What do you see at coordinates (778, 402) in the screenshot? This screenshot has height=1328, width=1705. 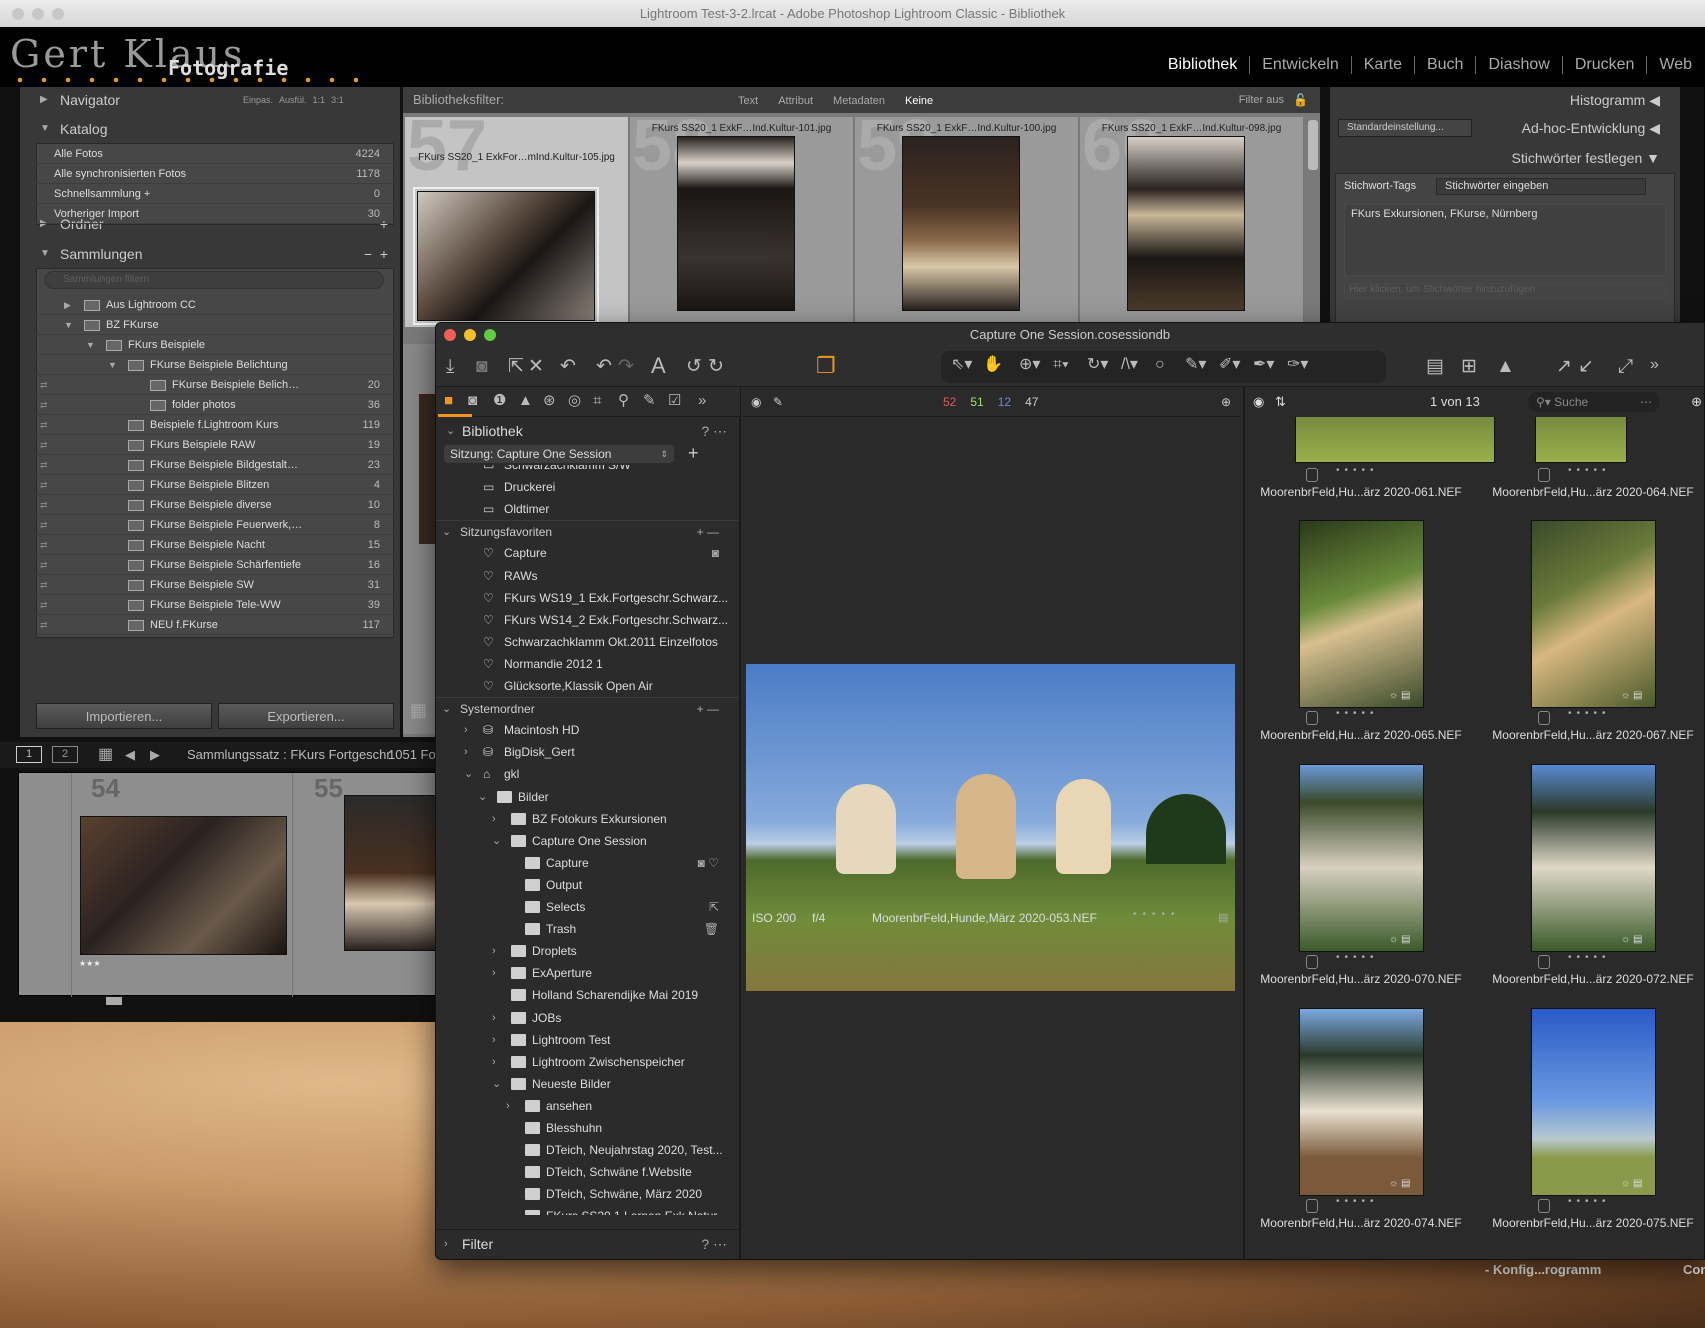 I see `picker-icon: ✎` at bounding box center [778, 402].